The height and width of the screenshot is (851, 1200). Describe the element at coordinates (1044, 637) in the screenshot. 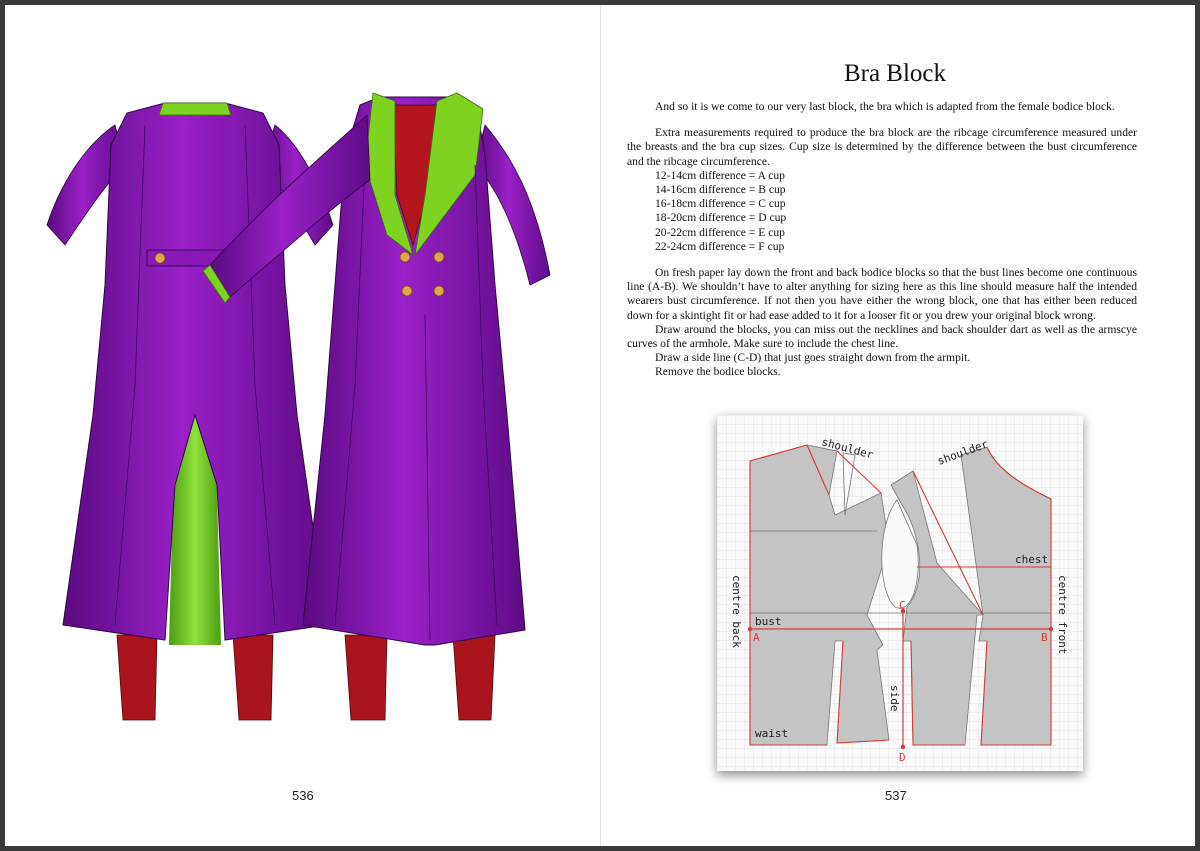

I see `point-b: B` at that location.